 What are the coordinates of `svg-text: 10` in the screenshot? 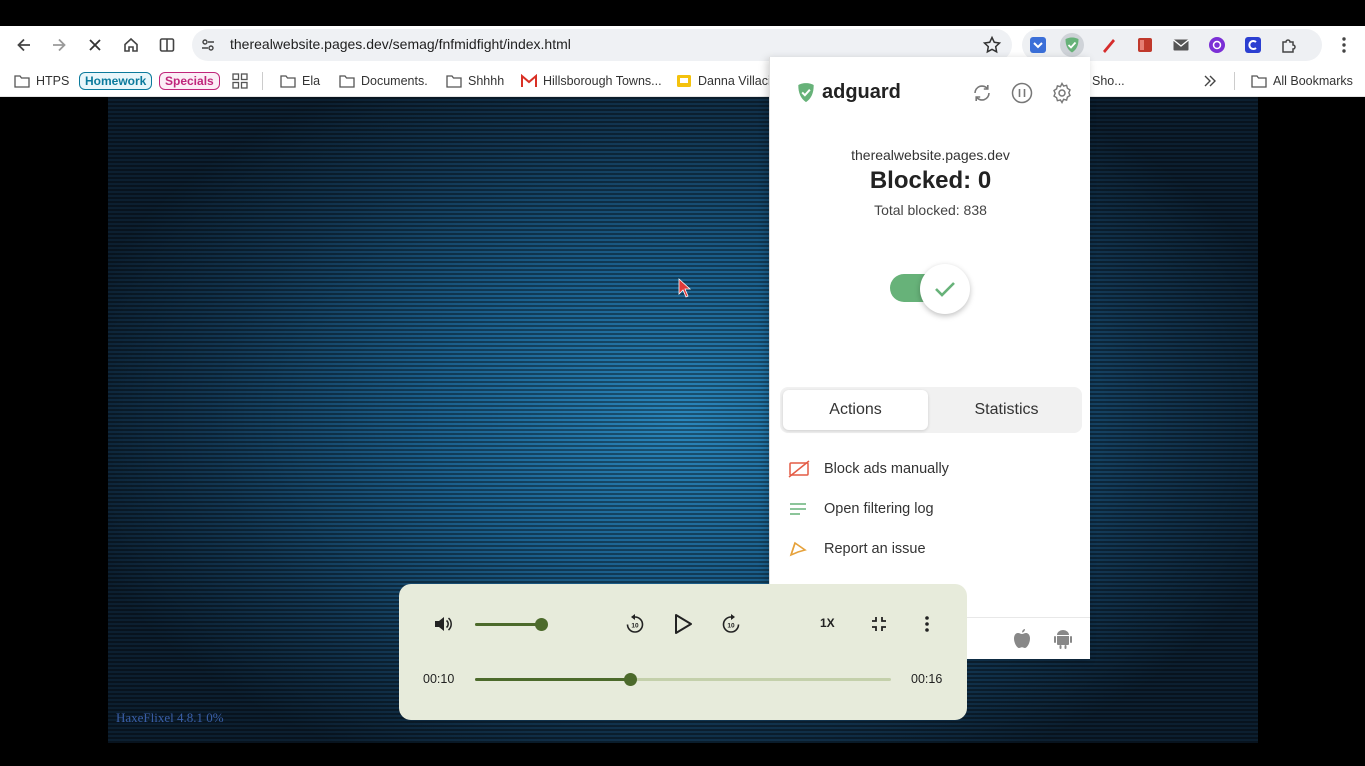 It's located at (635, 626).